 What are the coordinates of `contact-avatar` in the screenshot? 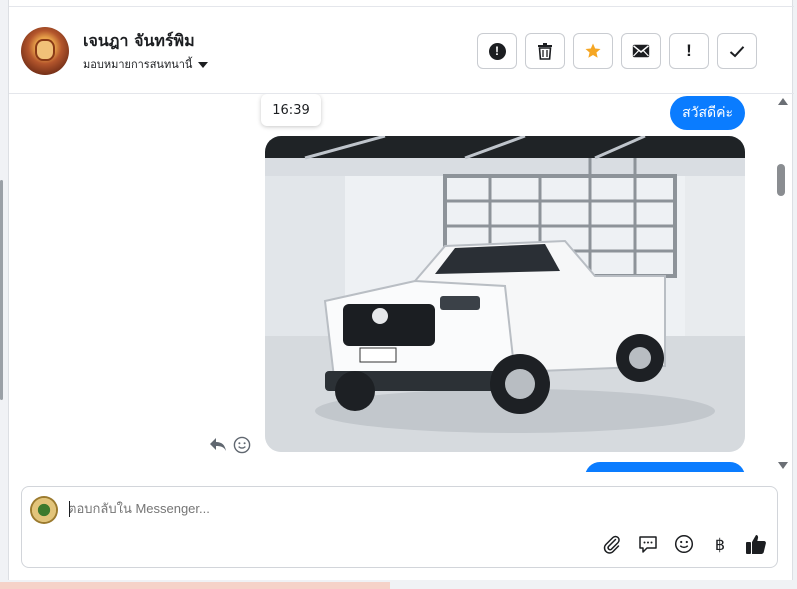 It's located at (45, 51).